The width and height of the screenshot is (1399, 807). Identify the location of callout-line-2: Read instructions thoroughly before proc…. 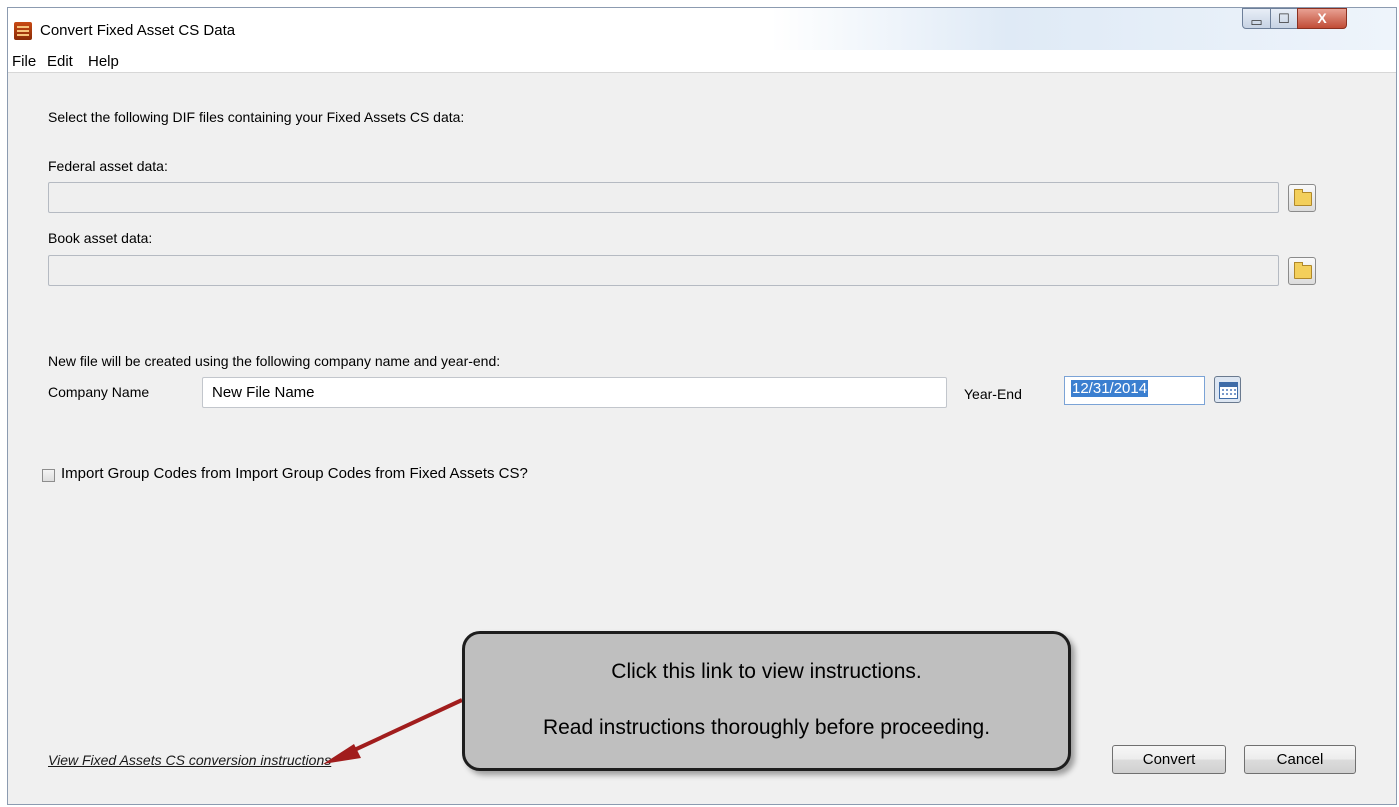
(766, 727).